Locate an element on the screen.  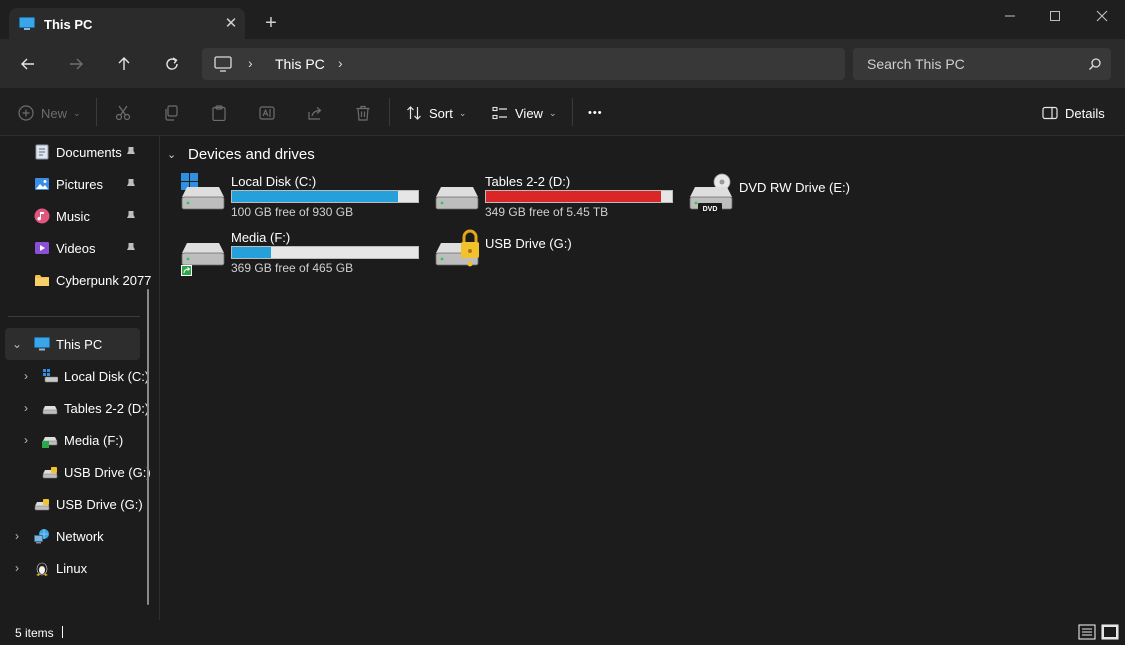
close-tab-icon: ✕ is located at coordinates (231, 24).